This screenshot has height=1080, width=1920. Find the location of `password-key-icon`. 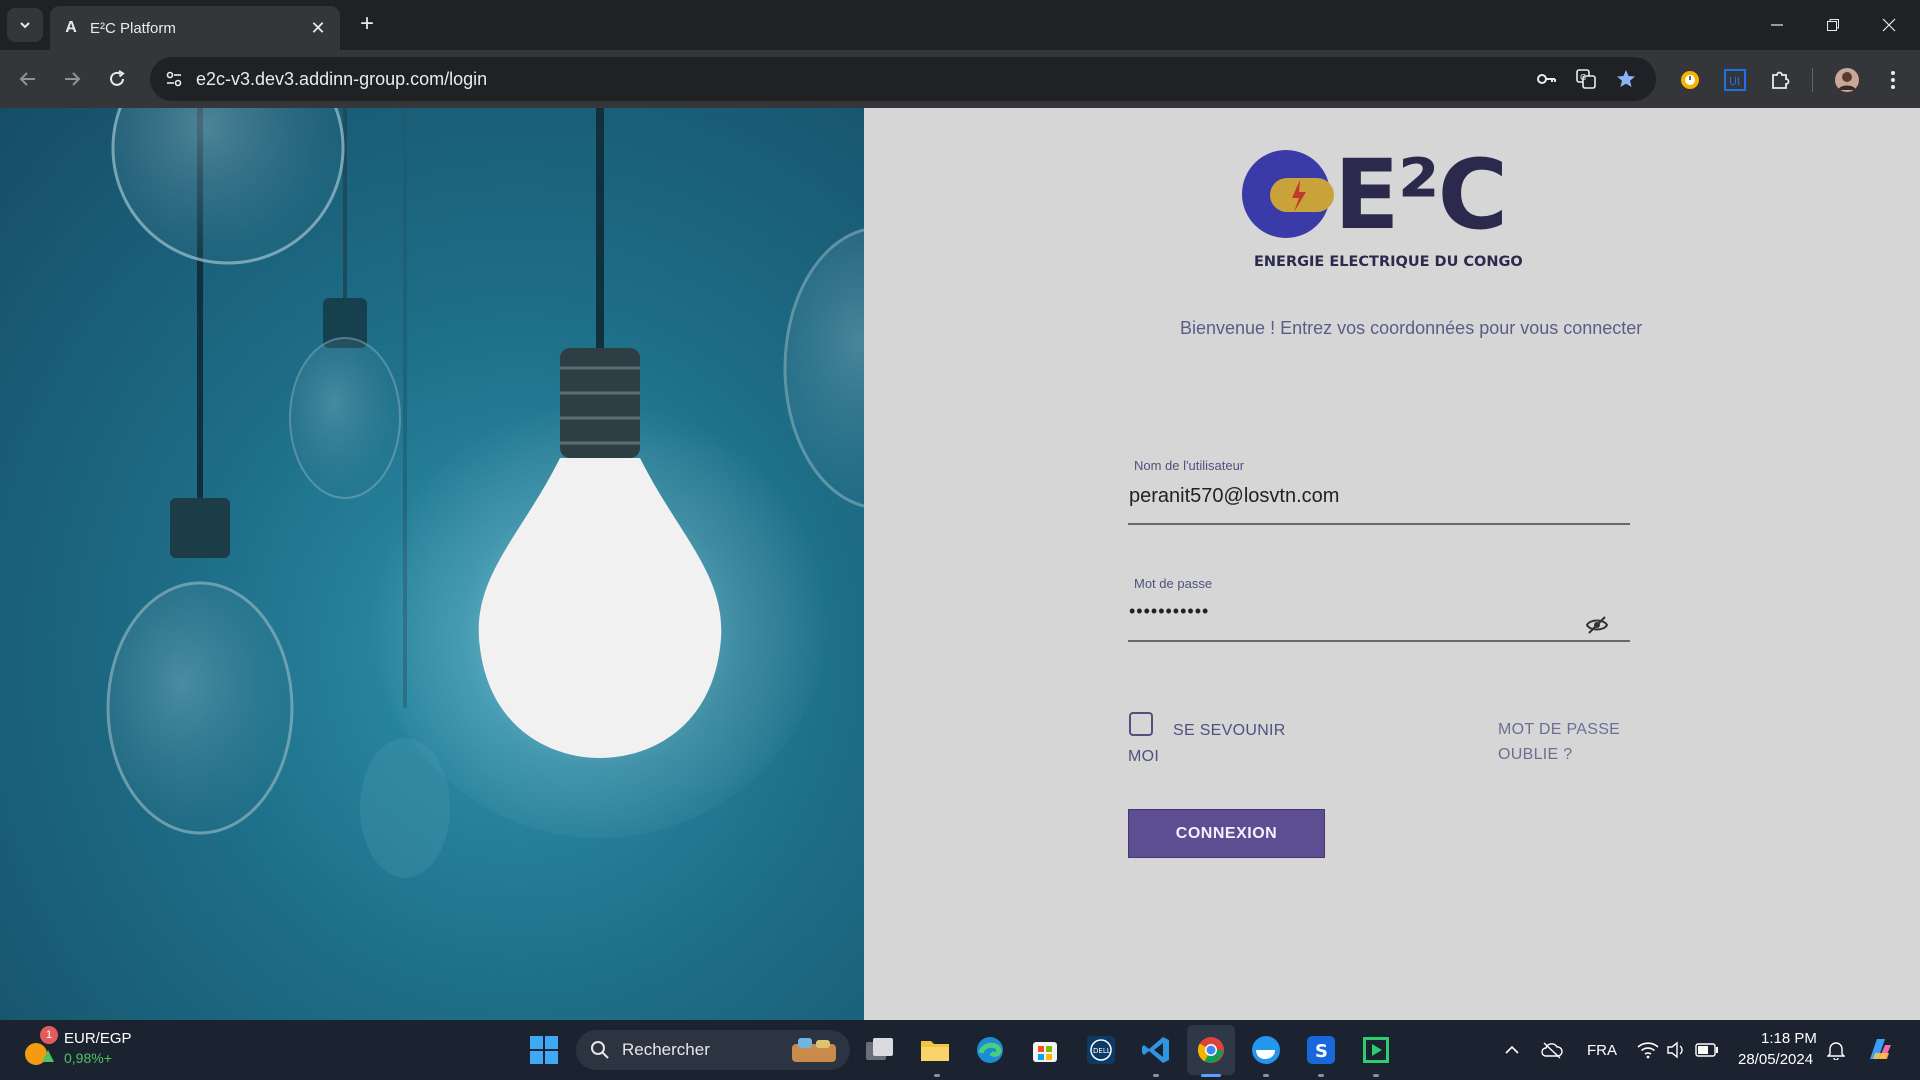

password-key-icon is located at coordinates (1546, 79).